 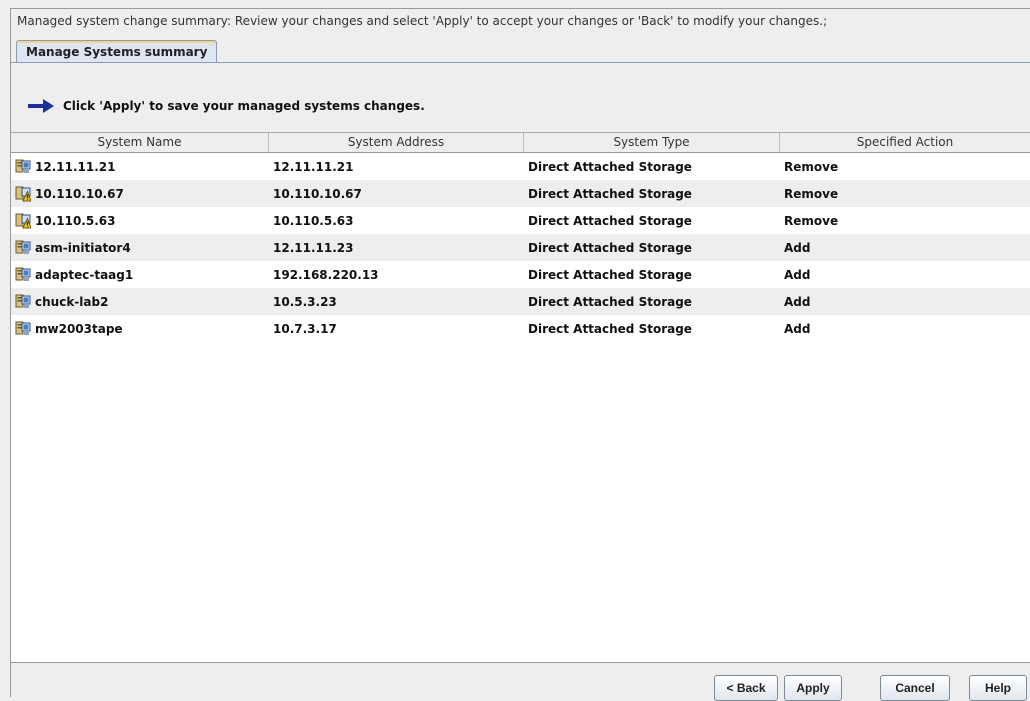 I want to click on system-name-text: adaptec-taag1, so click(x=84, y=274).